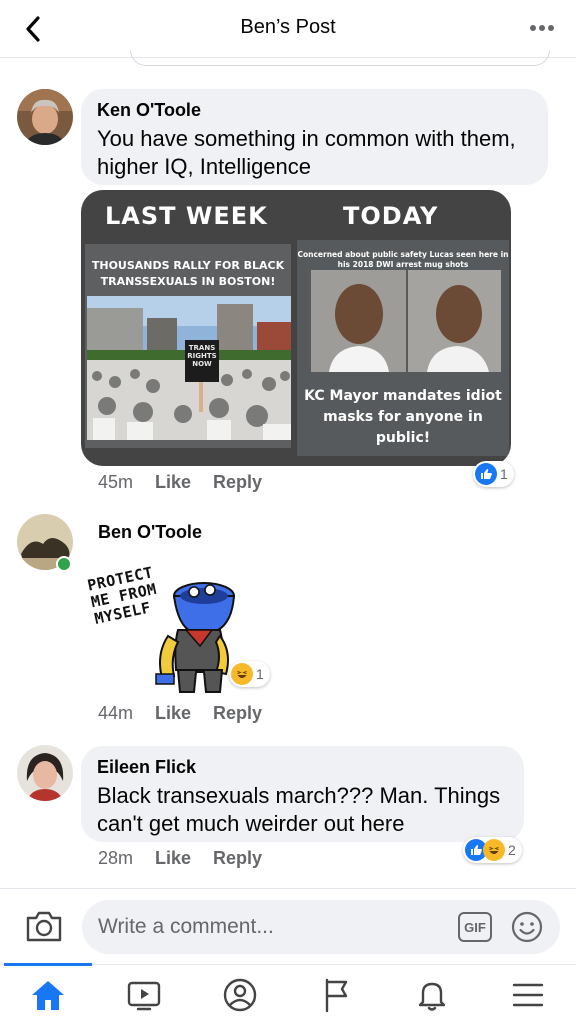  Describe the element at coordinates (202, 356) in the screenshot. I see `protest-sign-text: TRANS RIGHTS NOW` at that location.